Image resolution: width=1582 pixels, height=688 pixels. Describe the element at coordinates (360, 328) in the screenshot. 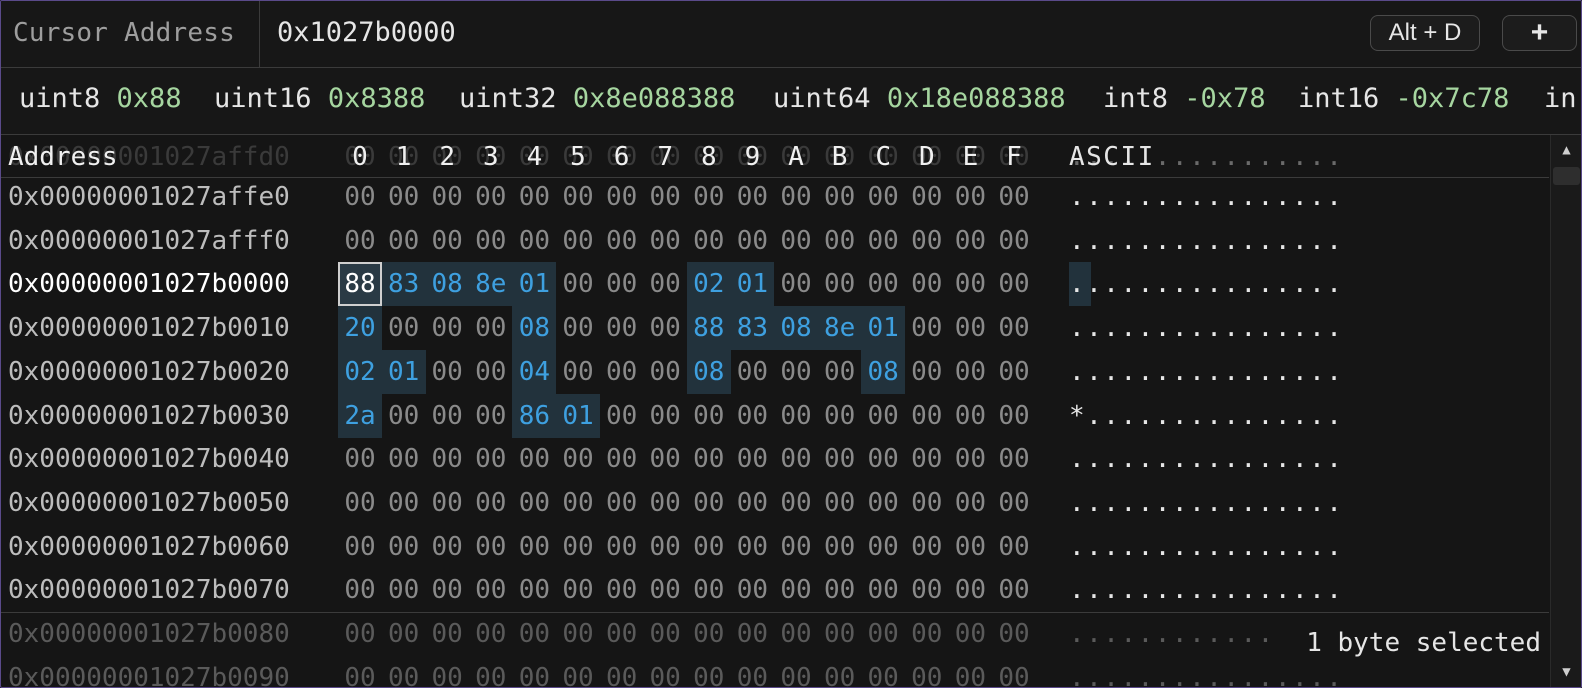

I see `hex-byte: 20` at that location.